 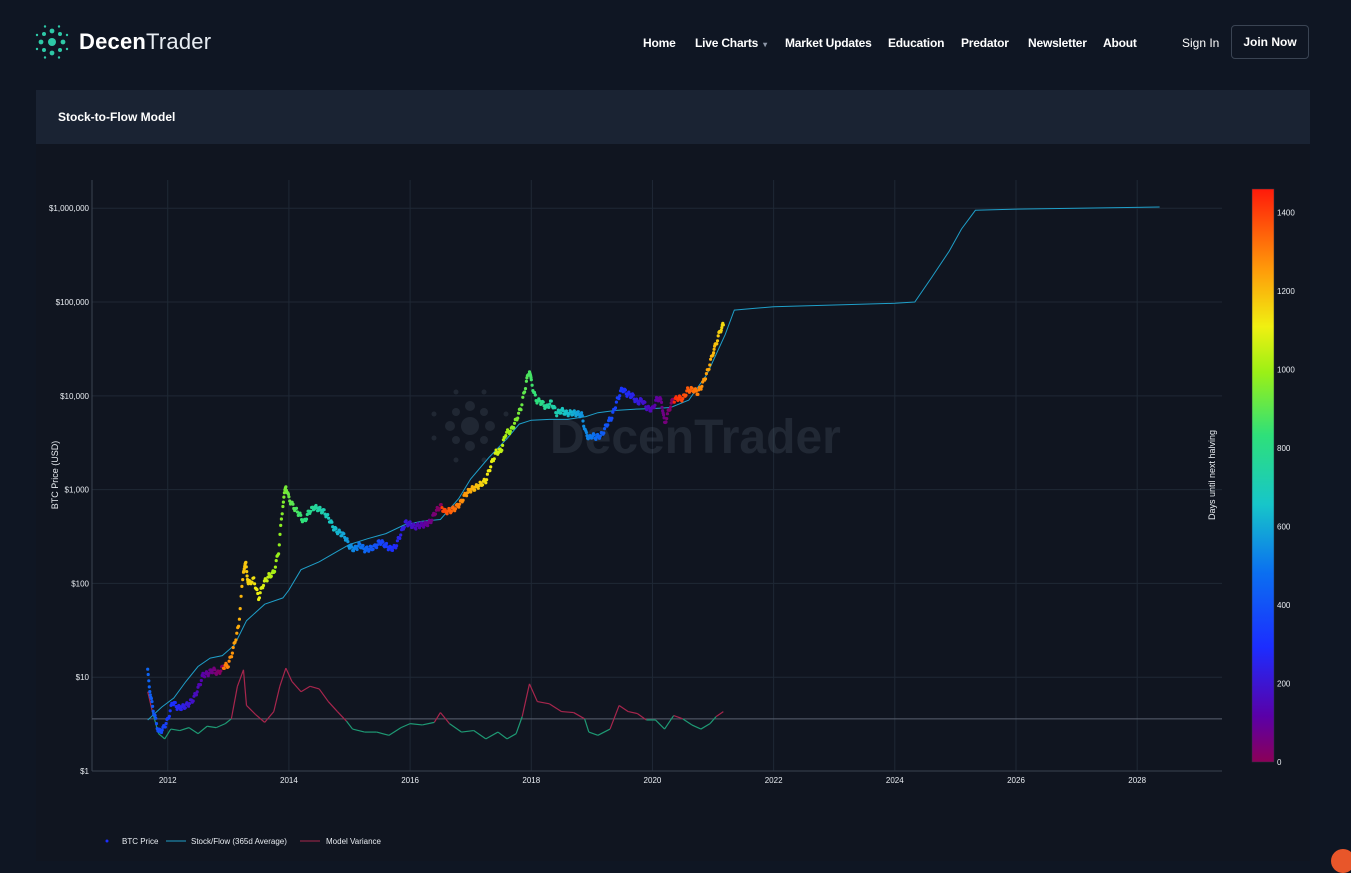 I want to click on model-variance-series, so click(x=657, y=703).